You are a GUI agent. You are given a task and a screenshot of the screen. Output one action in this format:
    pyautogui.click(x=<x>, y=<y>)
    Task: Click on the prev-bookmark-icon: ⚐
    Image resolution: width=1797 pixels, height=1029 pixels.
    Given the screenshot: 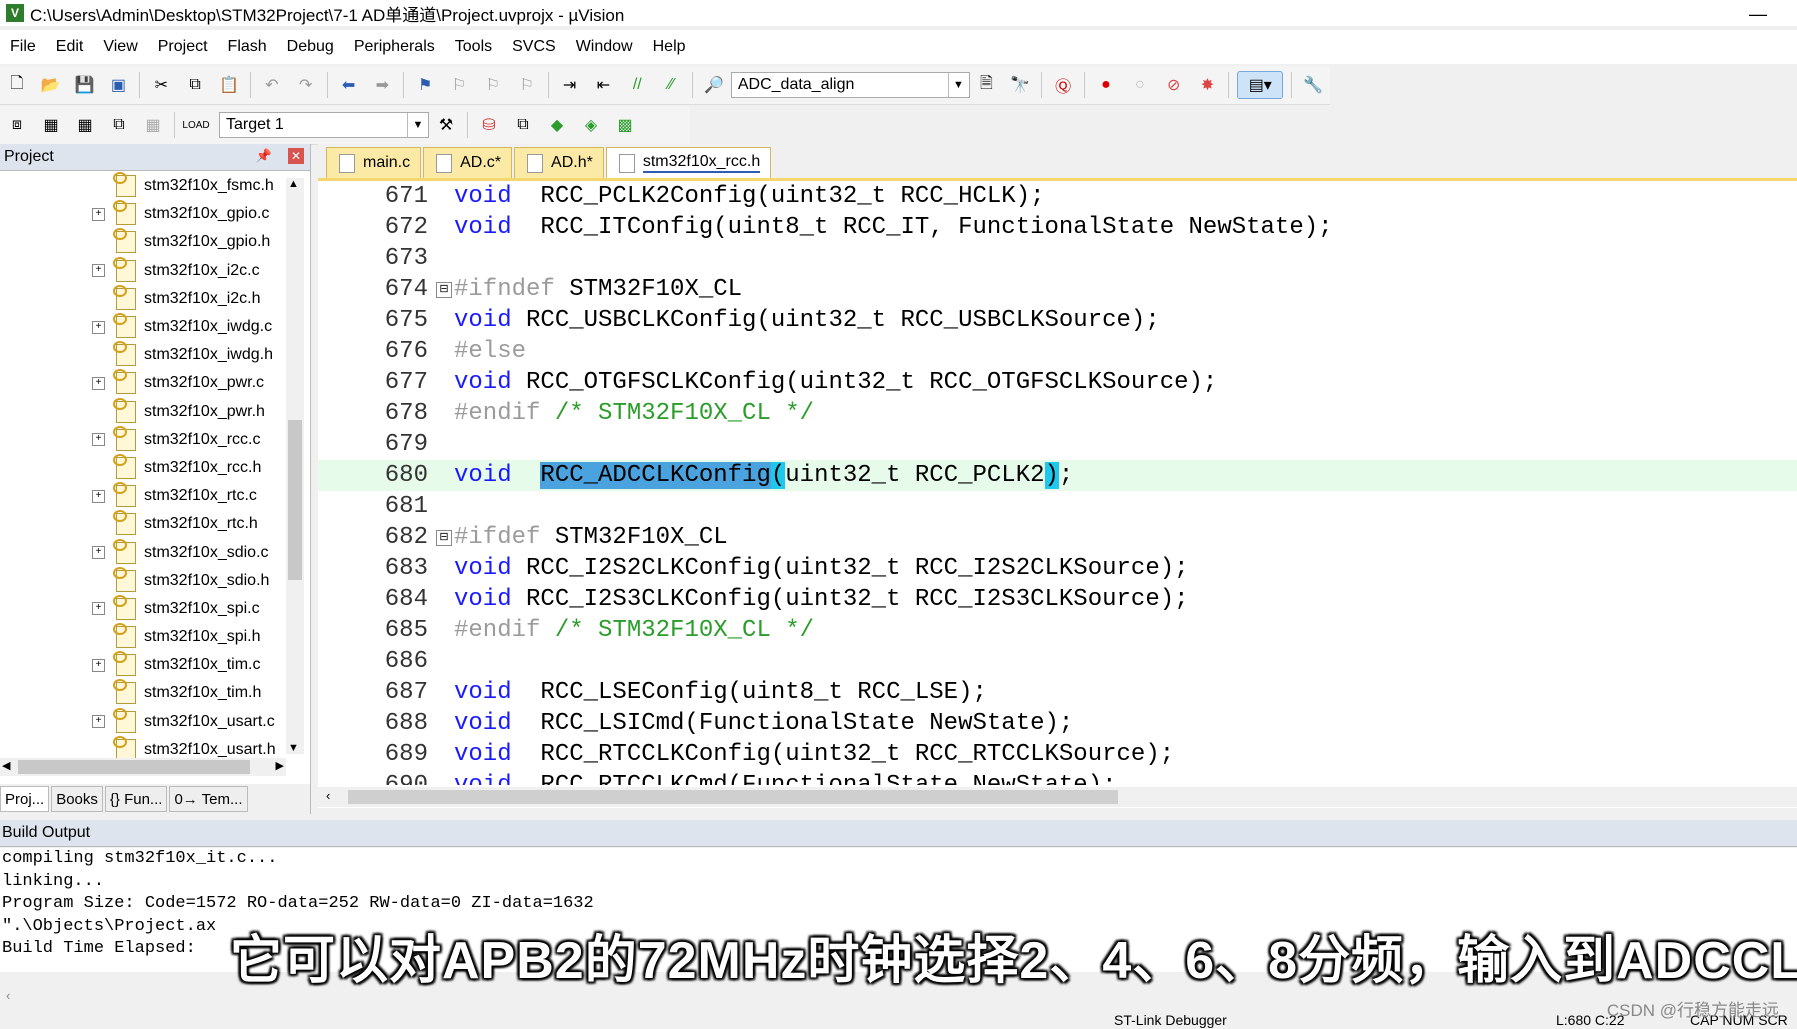 What is the action you would take?
    pyautogui.click(x=459, y=85)
    